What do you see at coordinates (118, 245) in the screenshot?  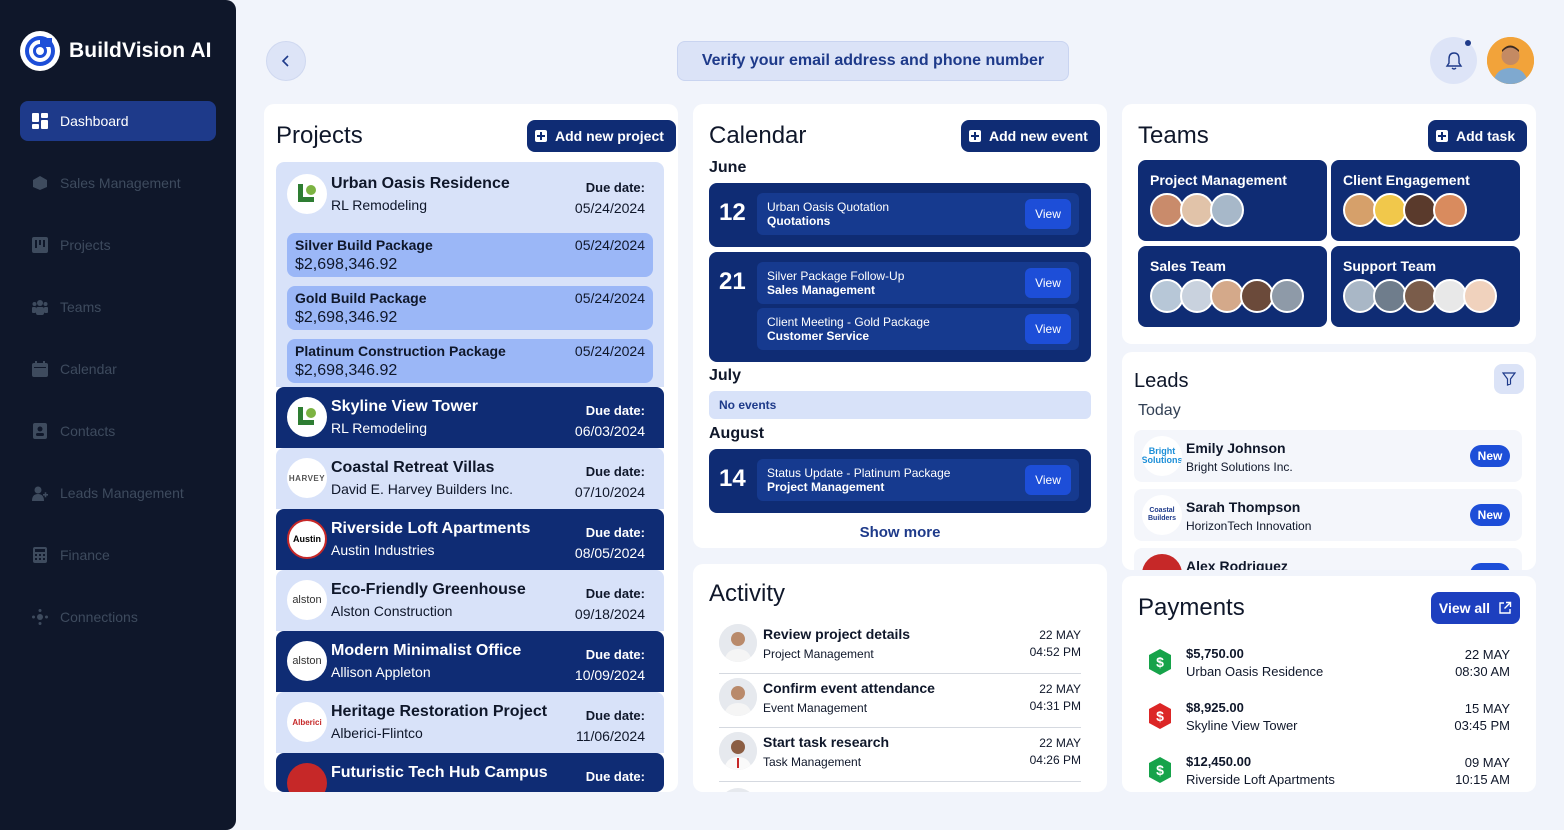 I see `sidebar-item-projects: Projects` at bounding box center [118, 245].